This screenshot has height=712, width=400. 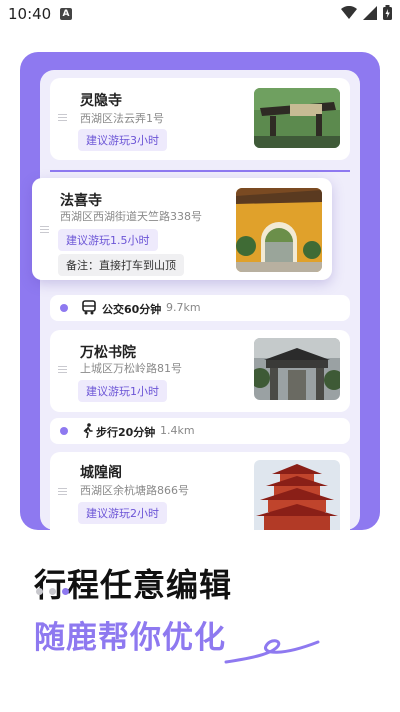 What do you see at coordinates (131, 368) in the screenshot?
I see `poi-address: 上城区万松岭路81号` at bounding box center [131, 368].